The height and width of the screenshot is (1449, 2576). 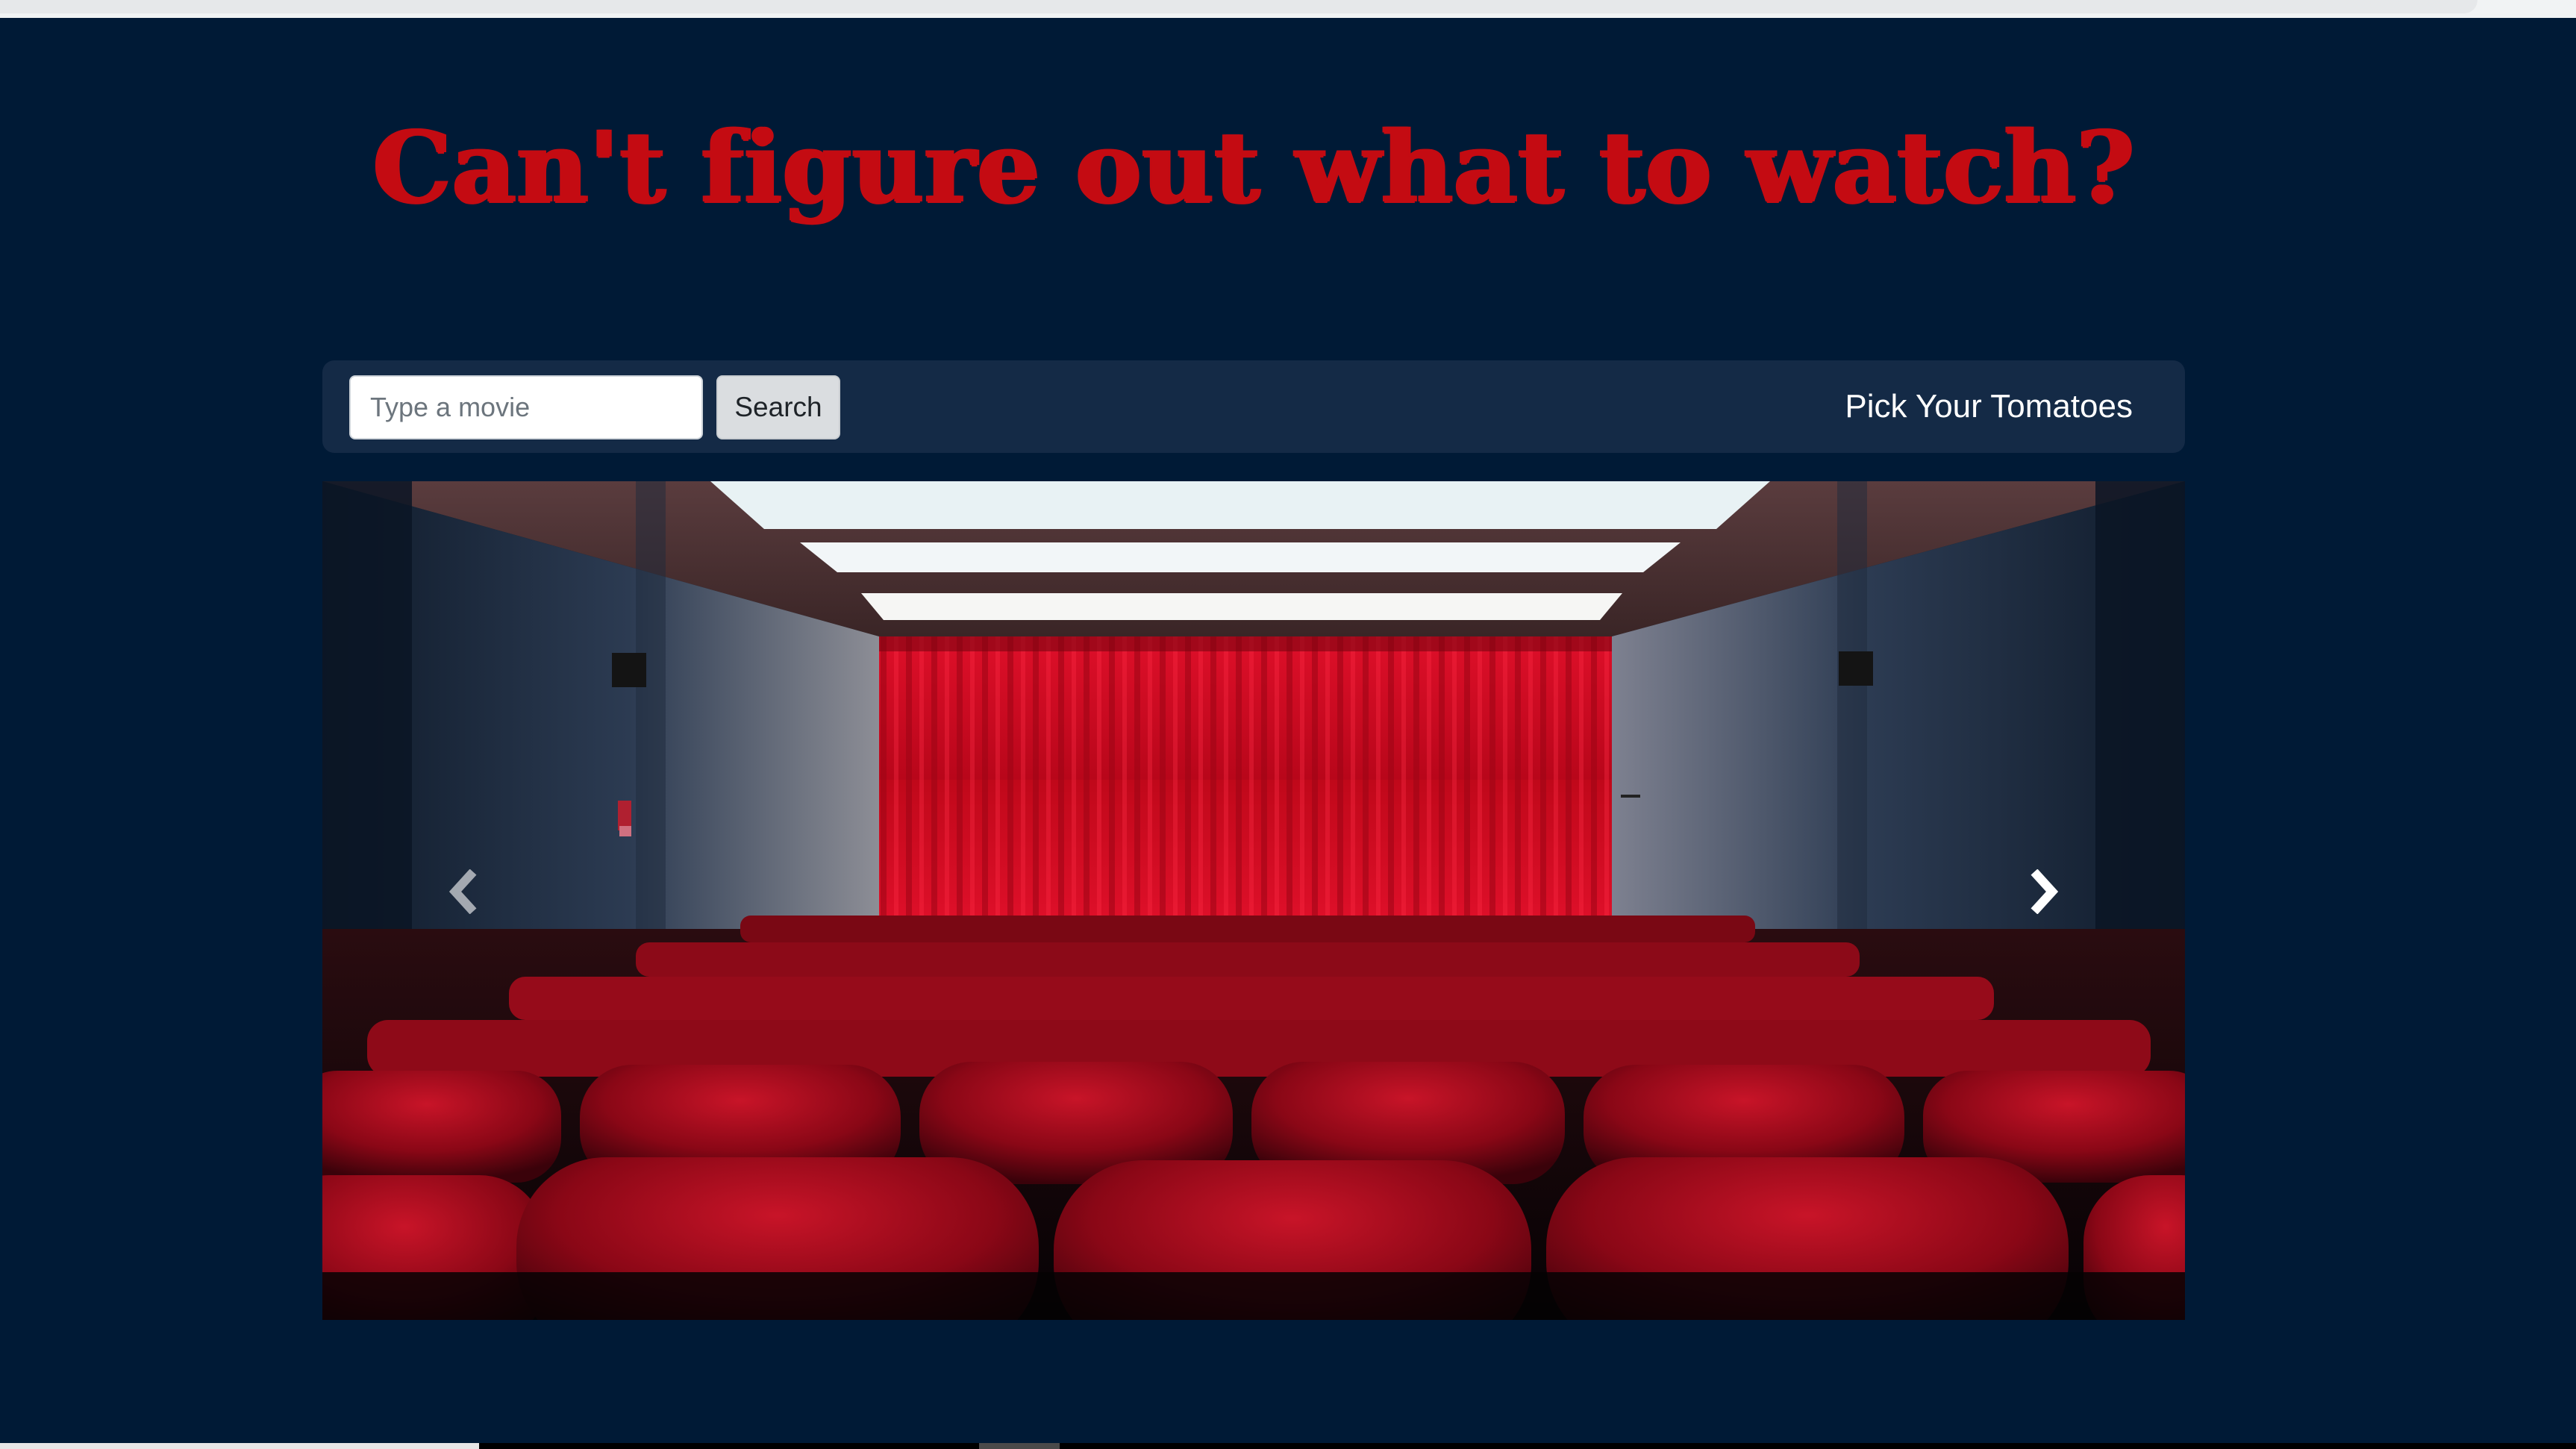 I want to click on navbar: Search Pick Your Tomatoes, so click(x=1253, y=406).